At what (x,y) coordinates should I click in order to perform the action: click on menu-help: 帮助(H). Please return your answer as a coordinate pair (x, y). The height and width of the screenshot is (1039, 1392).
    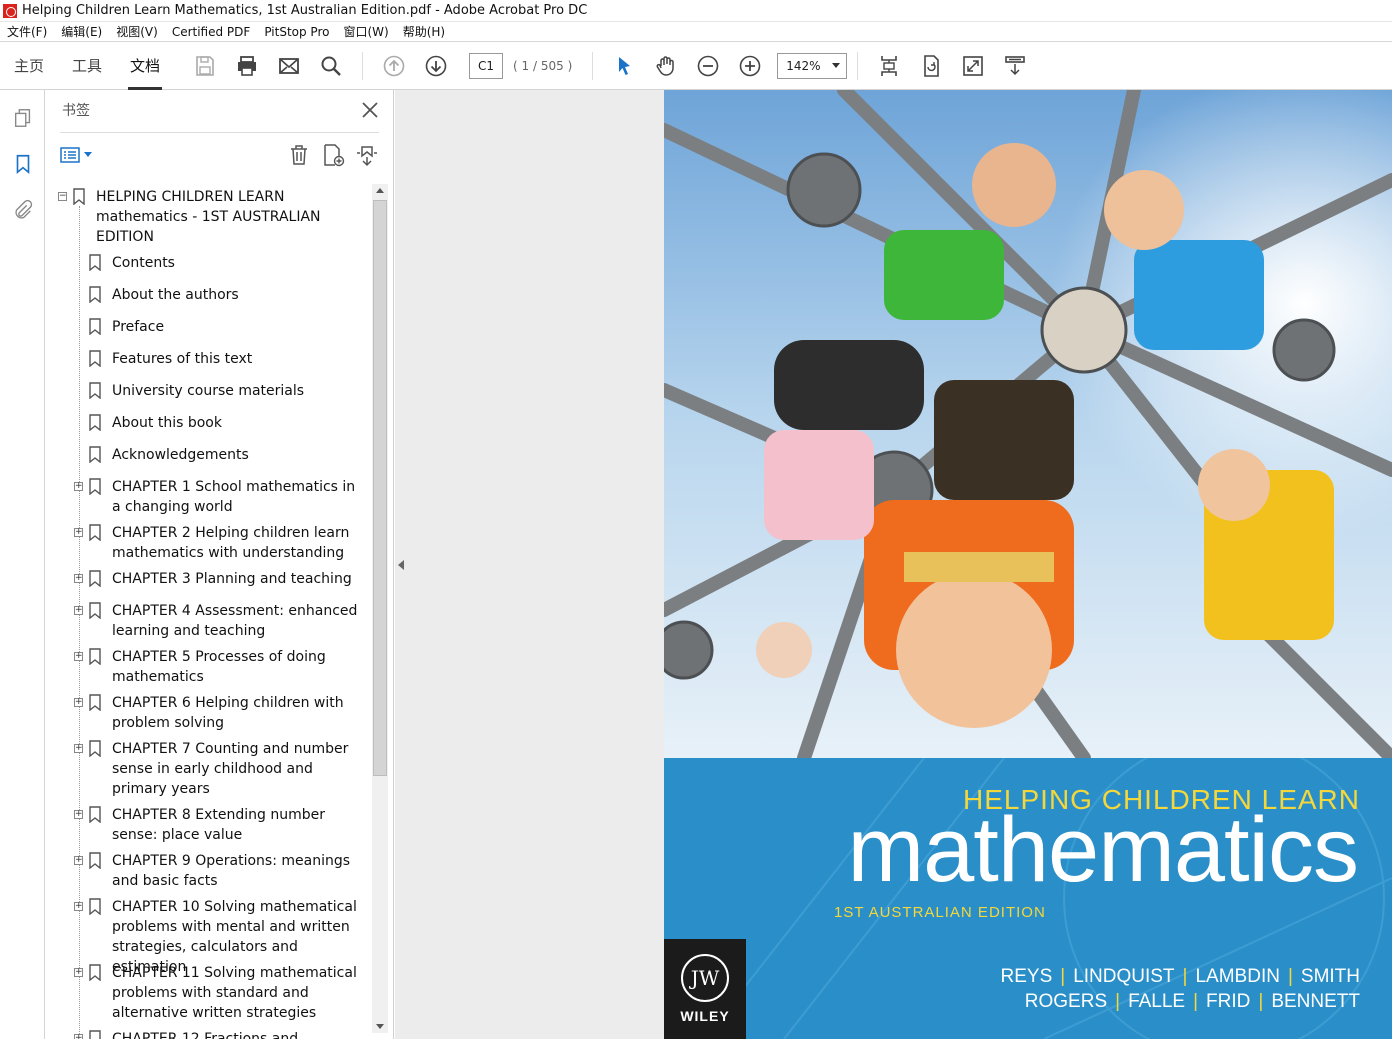
    Looking at the image, I should click on (424, 31).